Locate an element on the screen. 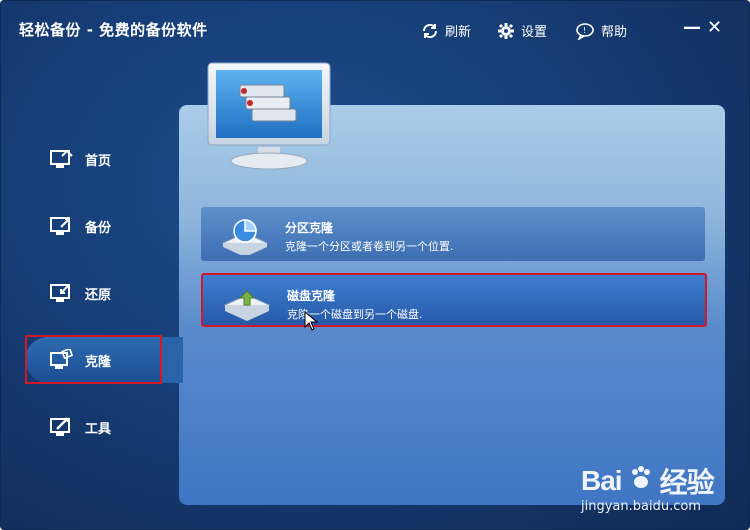  disk-clone-option: 磁盘克隆 克隆一个磁盘到另一个磁盘. is located at coordinates (454, 300).